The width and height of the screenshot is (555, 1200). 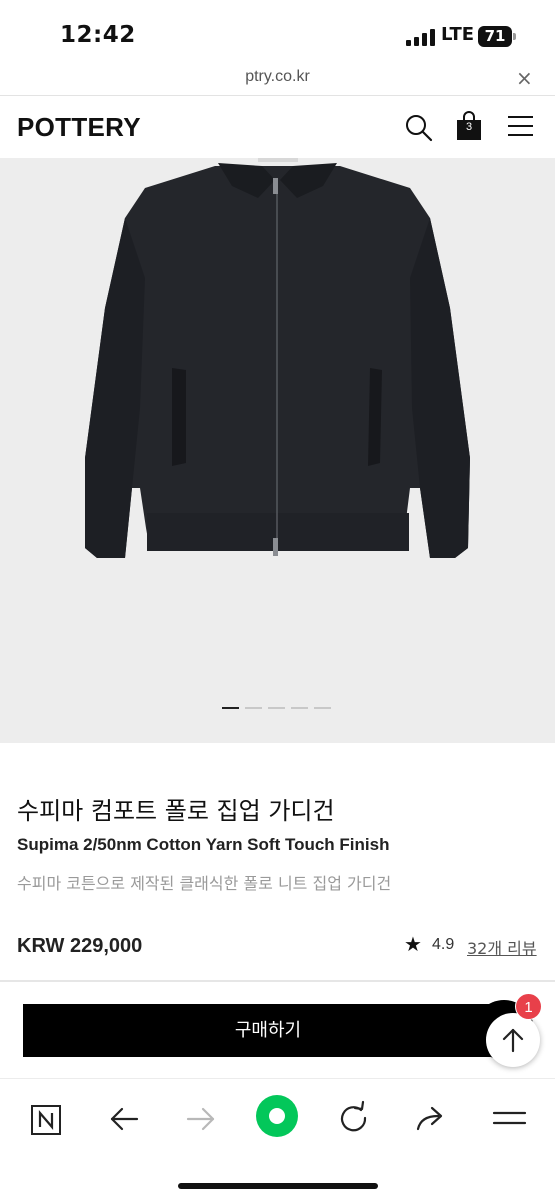 What do you see at coordinates (80, 946) in the screenshot?
I see `product-price: KRW 229,000` at bounding box center [80, 946].